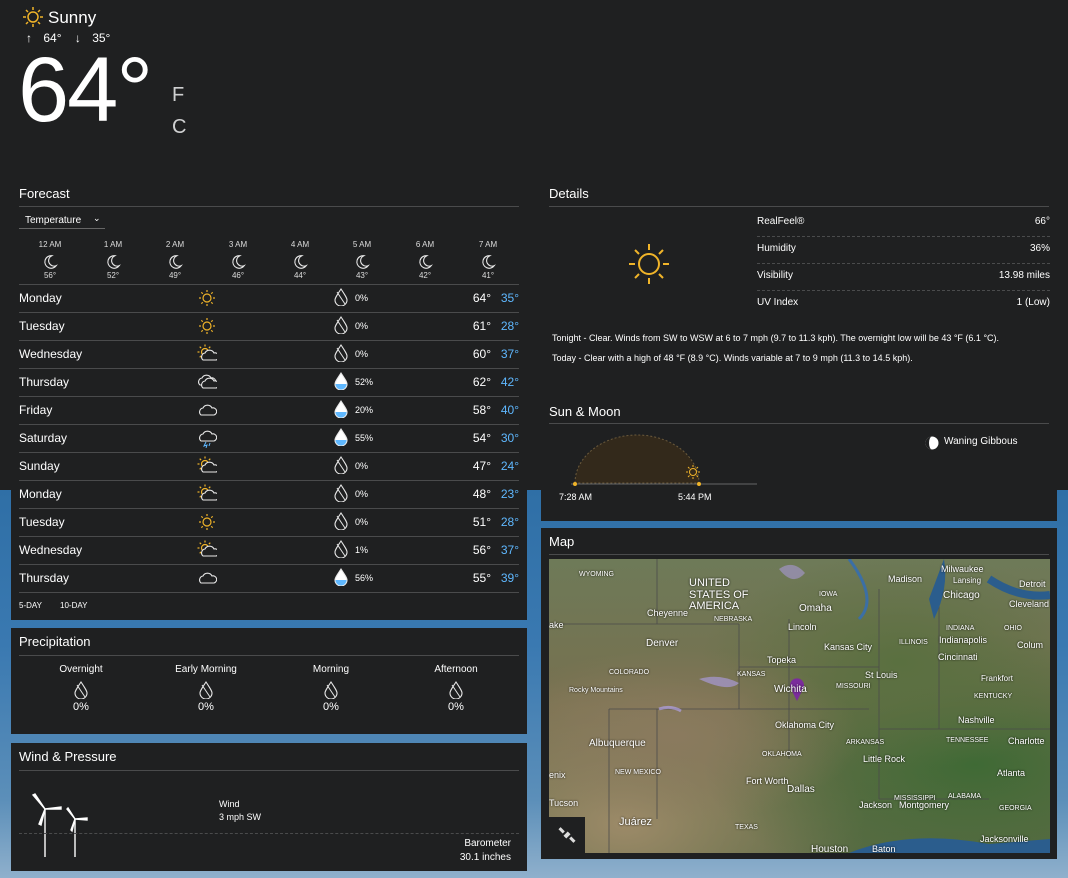  What do you see at coordinates (767, 781) in the screenshot?
I see `map-label: Fort Worth` at bounding box center [767, 781].